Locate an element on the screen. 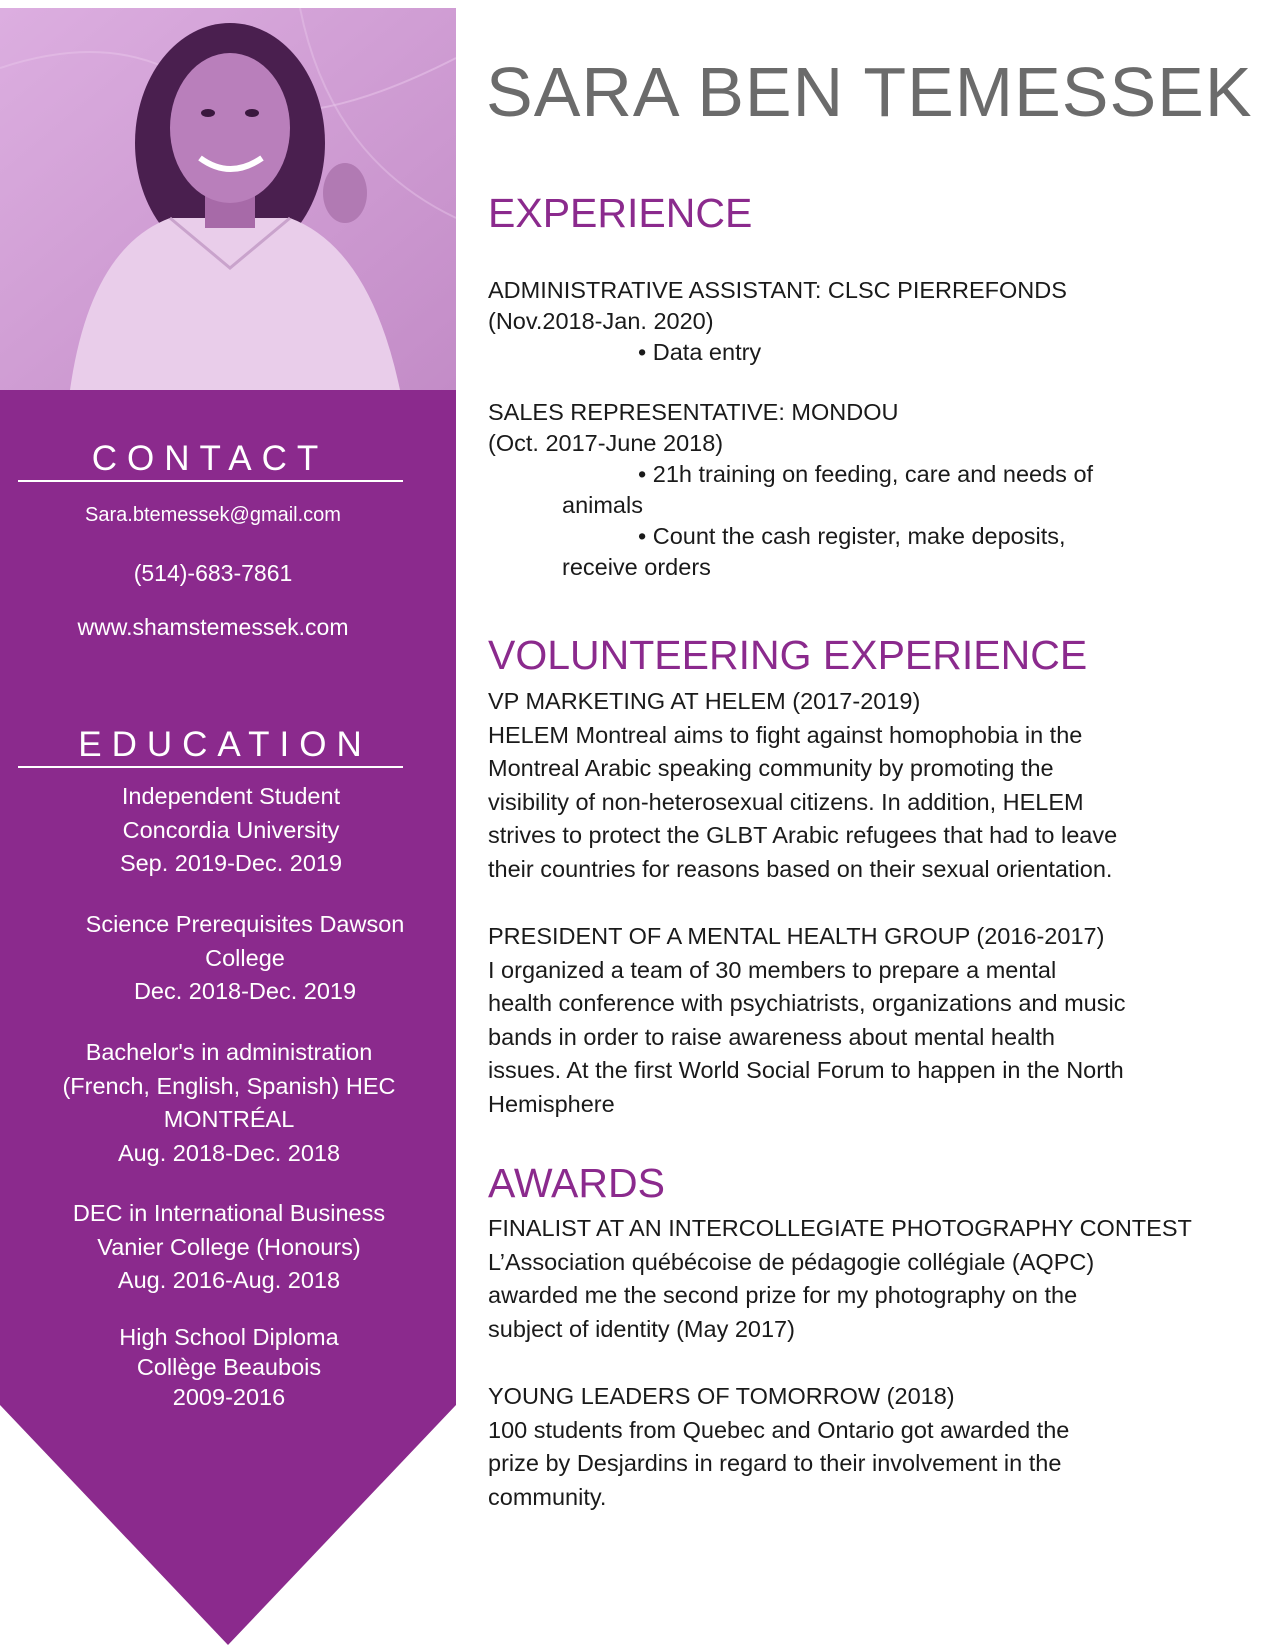  edu-line: DEC in International Business is located at coordinates (229, 1213).